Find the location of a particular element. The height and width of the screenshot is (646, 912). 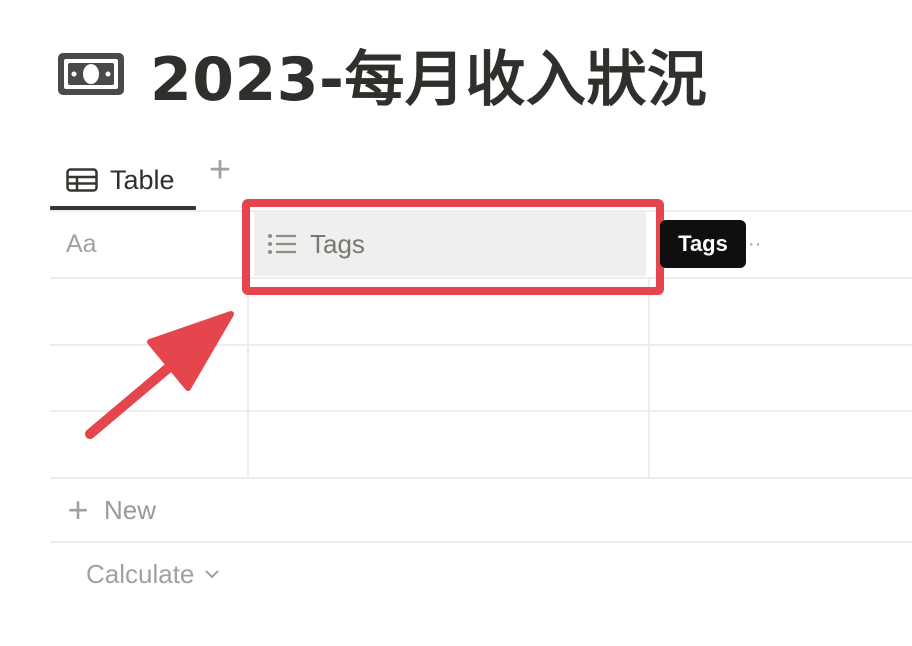

money-bill-icon is located at coordinates (91, 74).